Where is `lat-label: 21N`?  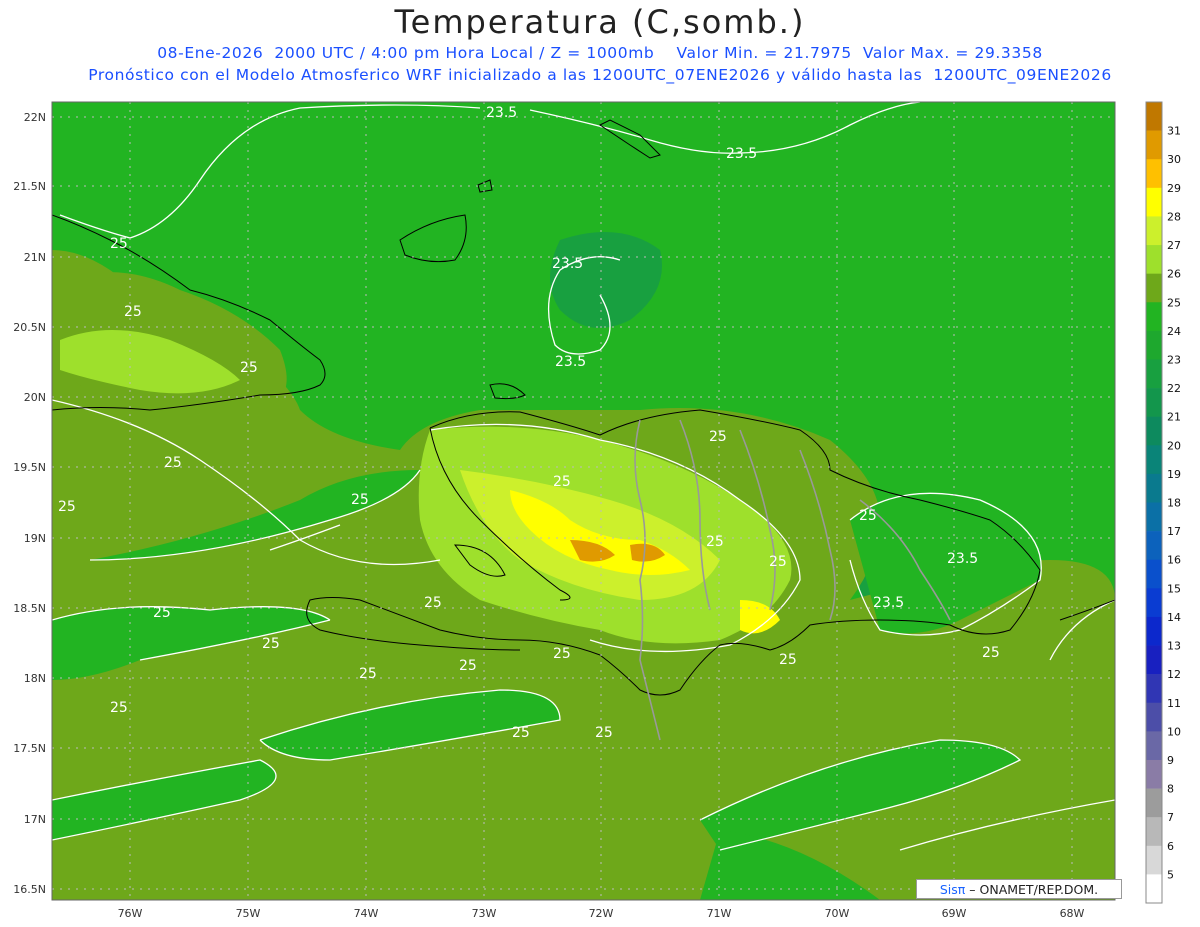
lat-label: 21N is located at coordinates (35, 257).